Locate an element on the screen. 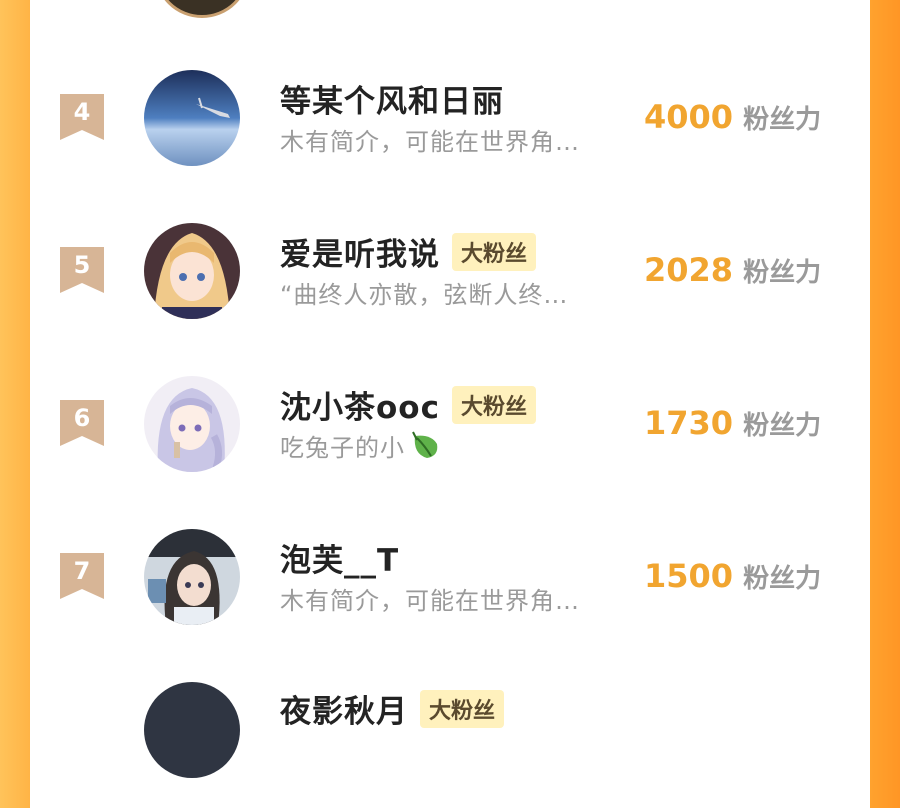  anime-girl-silver-hair-avatar is located at coordinates (192, 424).